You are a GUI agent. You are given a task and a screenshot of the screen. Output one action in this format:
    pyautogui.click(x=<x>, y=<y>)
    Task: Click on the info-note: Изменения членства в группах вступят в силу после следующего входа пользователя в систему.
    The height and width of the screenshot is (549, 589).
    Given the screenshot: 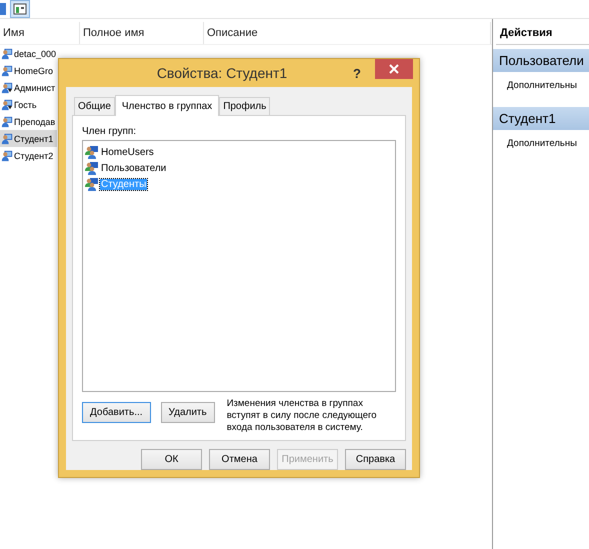 What is the action you would take?
    pyautogui.click(x=302, y=416)
    